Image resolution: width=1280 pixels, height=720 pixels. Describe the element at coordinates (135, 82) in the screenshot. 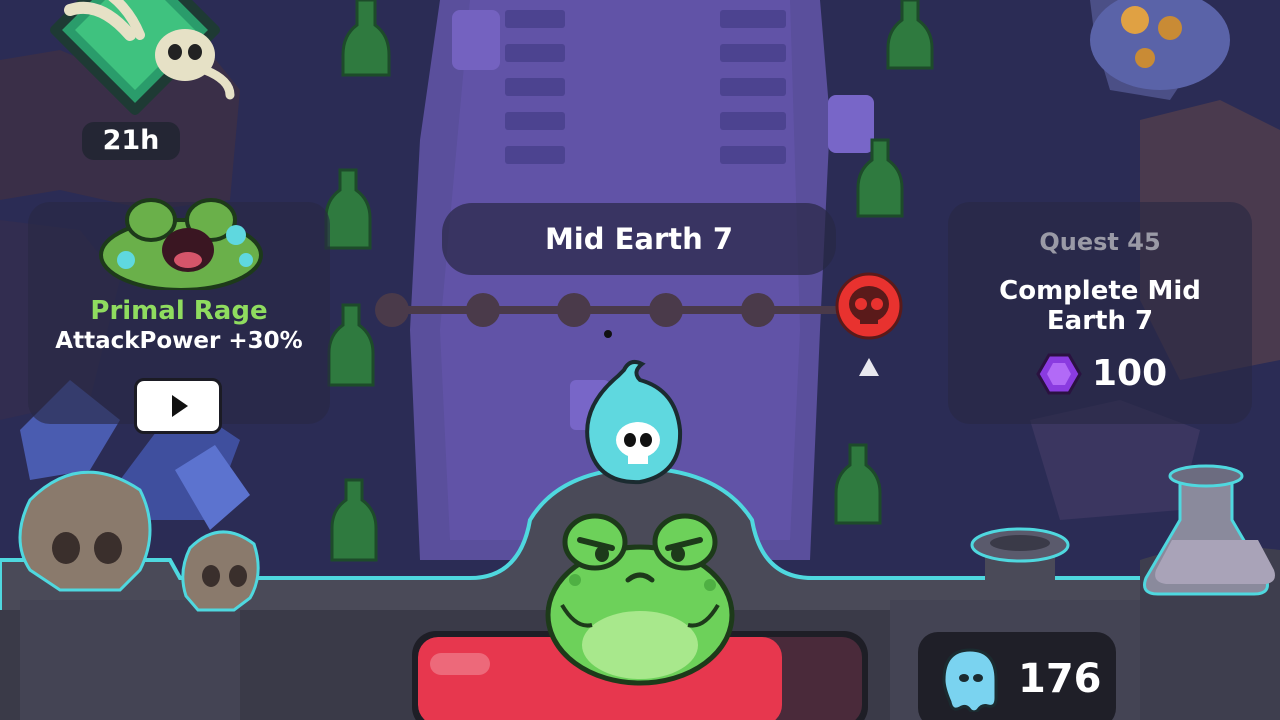

I see `event-badge: 21h` at that location.